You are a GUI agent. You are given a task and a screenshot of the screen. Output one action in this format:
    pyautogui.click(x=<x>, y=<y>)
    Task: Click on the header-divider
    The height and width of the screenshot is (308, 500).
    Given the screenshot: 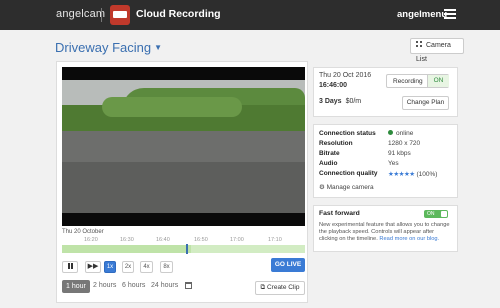 What is the action you would take?
    pyautogui.click(x=101, y=15)
    